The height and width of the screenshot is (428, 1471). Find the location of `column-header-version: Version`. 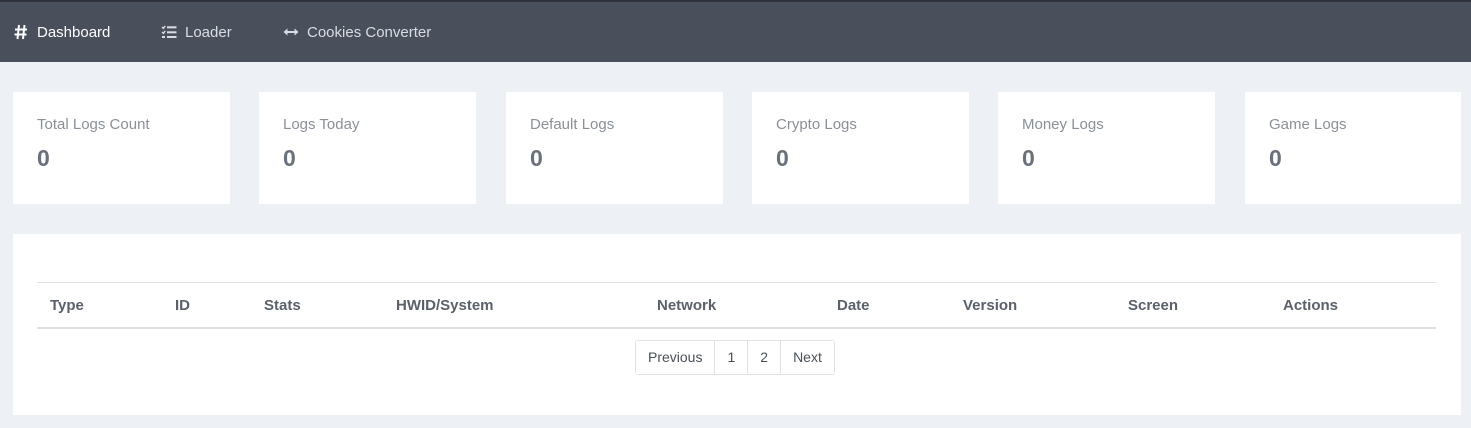

column-header-version: Version is located at coordinates (990, 305).